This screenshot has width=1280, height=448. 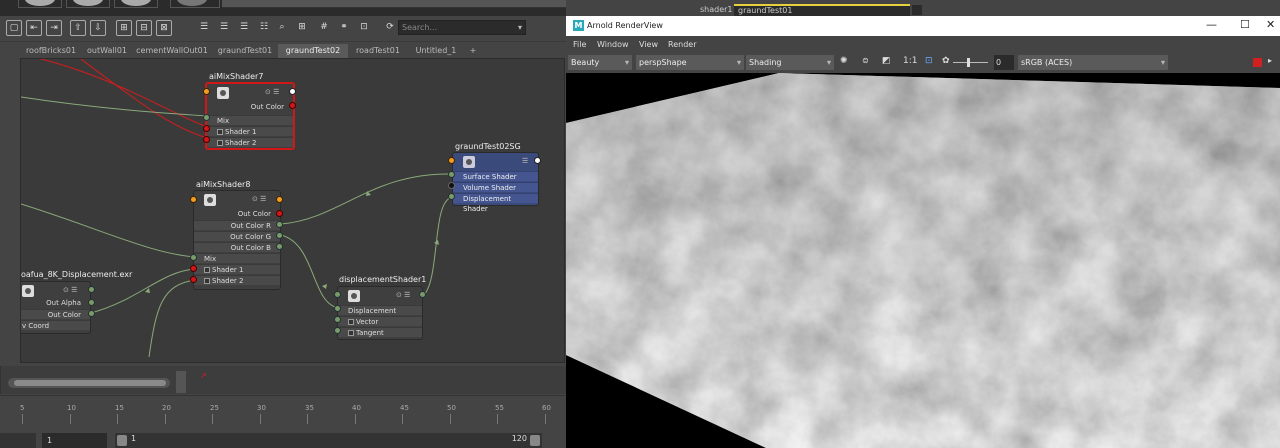 I want to click on connected-mode-icon: ☰, so click(x=224, y=28).